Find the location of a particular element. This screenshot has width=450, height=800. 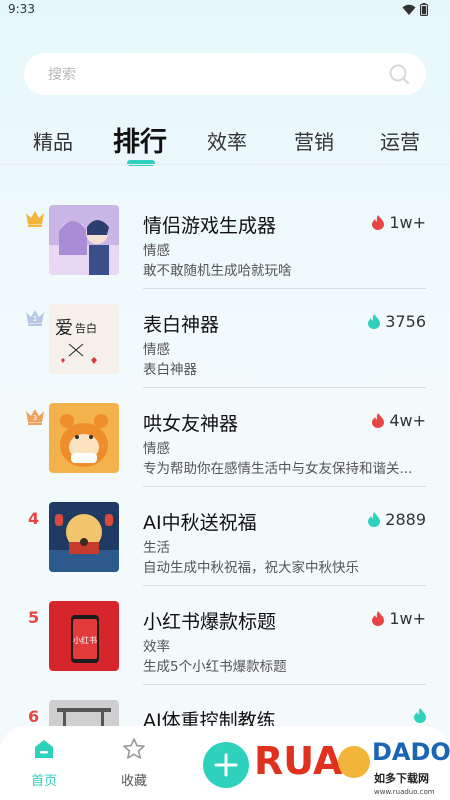

list-item: 4 AI中秋送祝福 生活 自动生成中秋祝福，祝大家中秋快乐 2889 is located at coordinates (225, 536).